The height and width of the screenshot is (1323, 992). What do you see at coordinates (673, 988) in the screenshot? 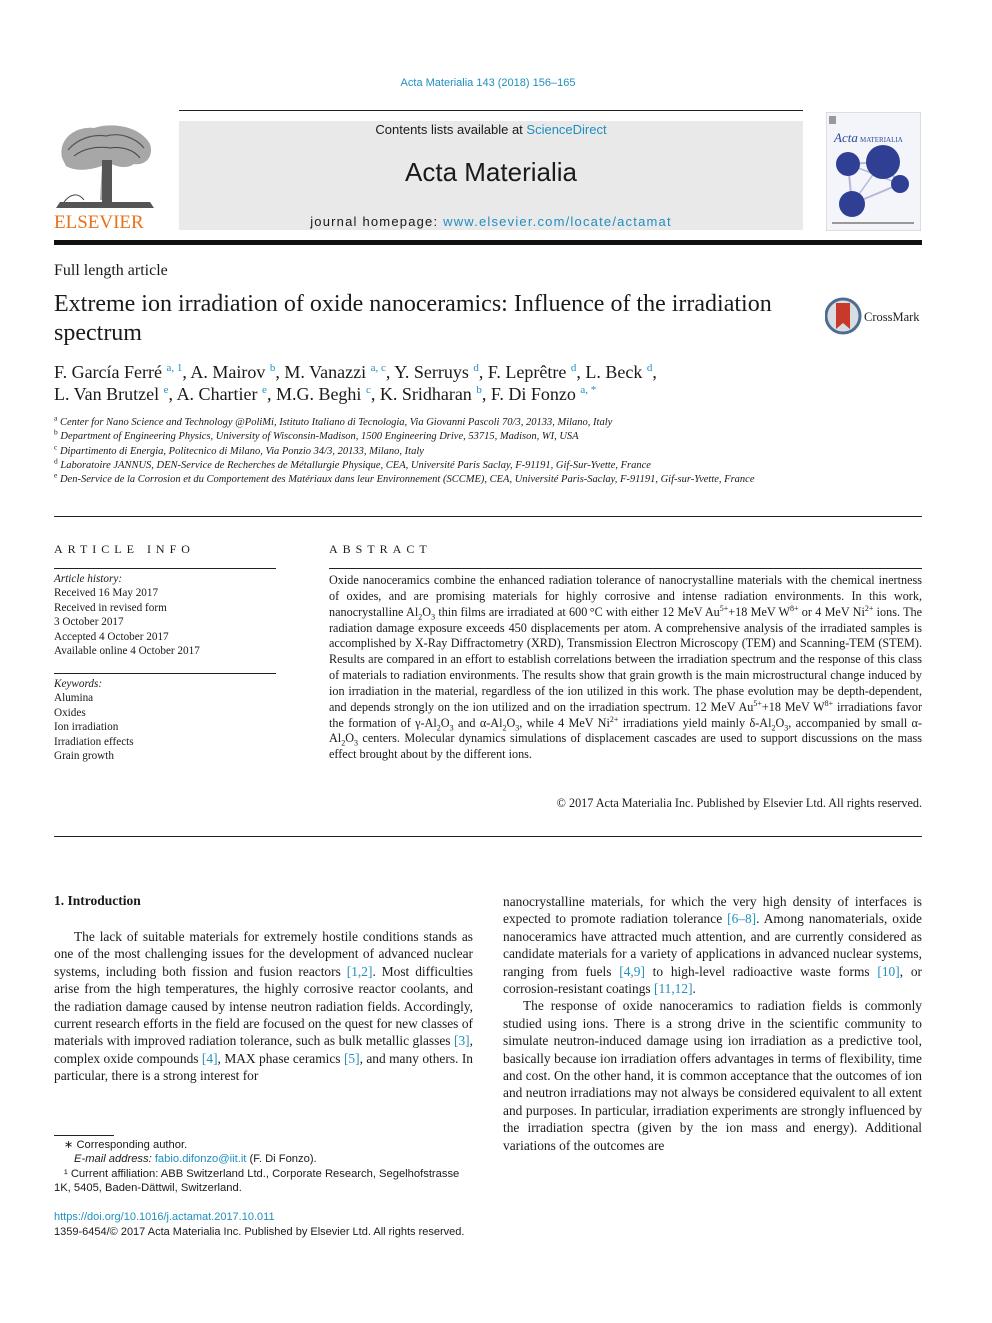
I see `citation-link: [11,12]` at bounding box center [673, 988].